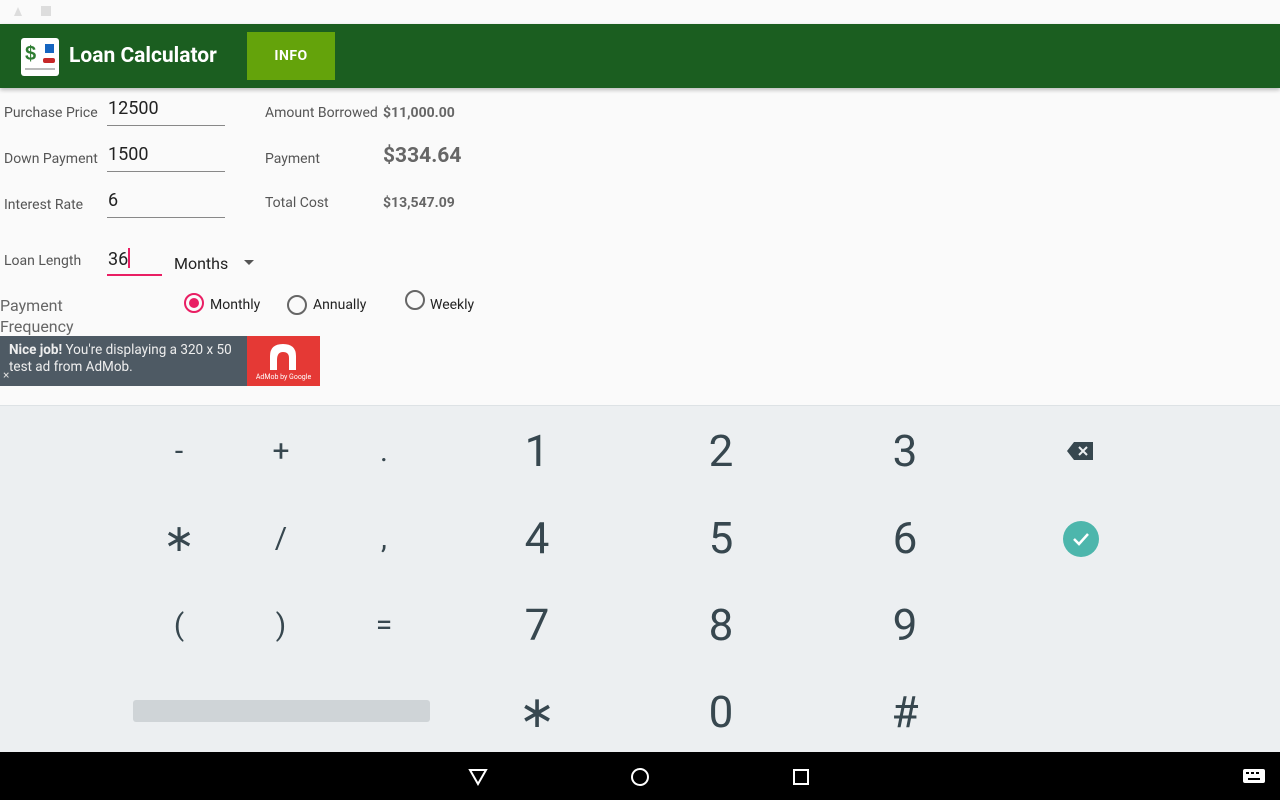  What do you see at coordinates (384, 538) in the screenshot?
I see `key-comma: ,` at bounding box center [384, 538].